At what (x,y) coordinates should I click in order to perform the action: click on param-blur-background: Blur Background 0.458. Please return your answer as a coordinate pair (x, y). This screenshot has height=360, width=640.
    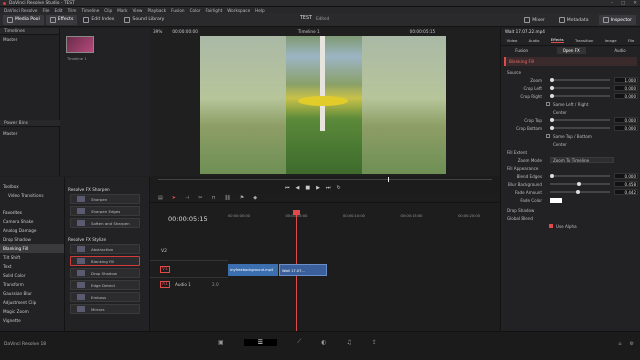
    Looking at the image, I should click on (570, 184).